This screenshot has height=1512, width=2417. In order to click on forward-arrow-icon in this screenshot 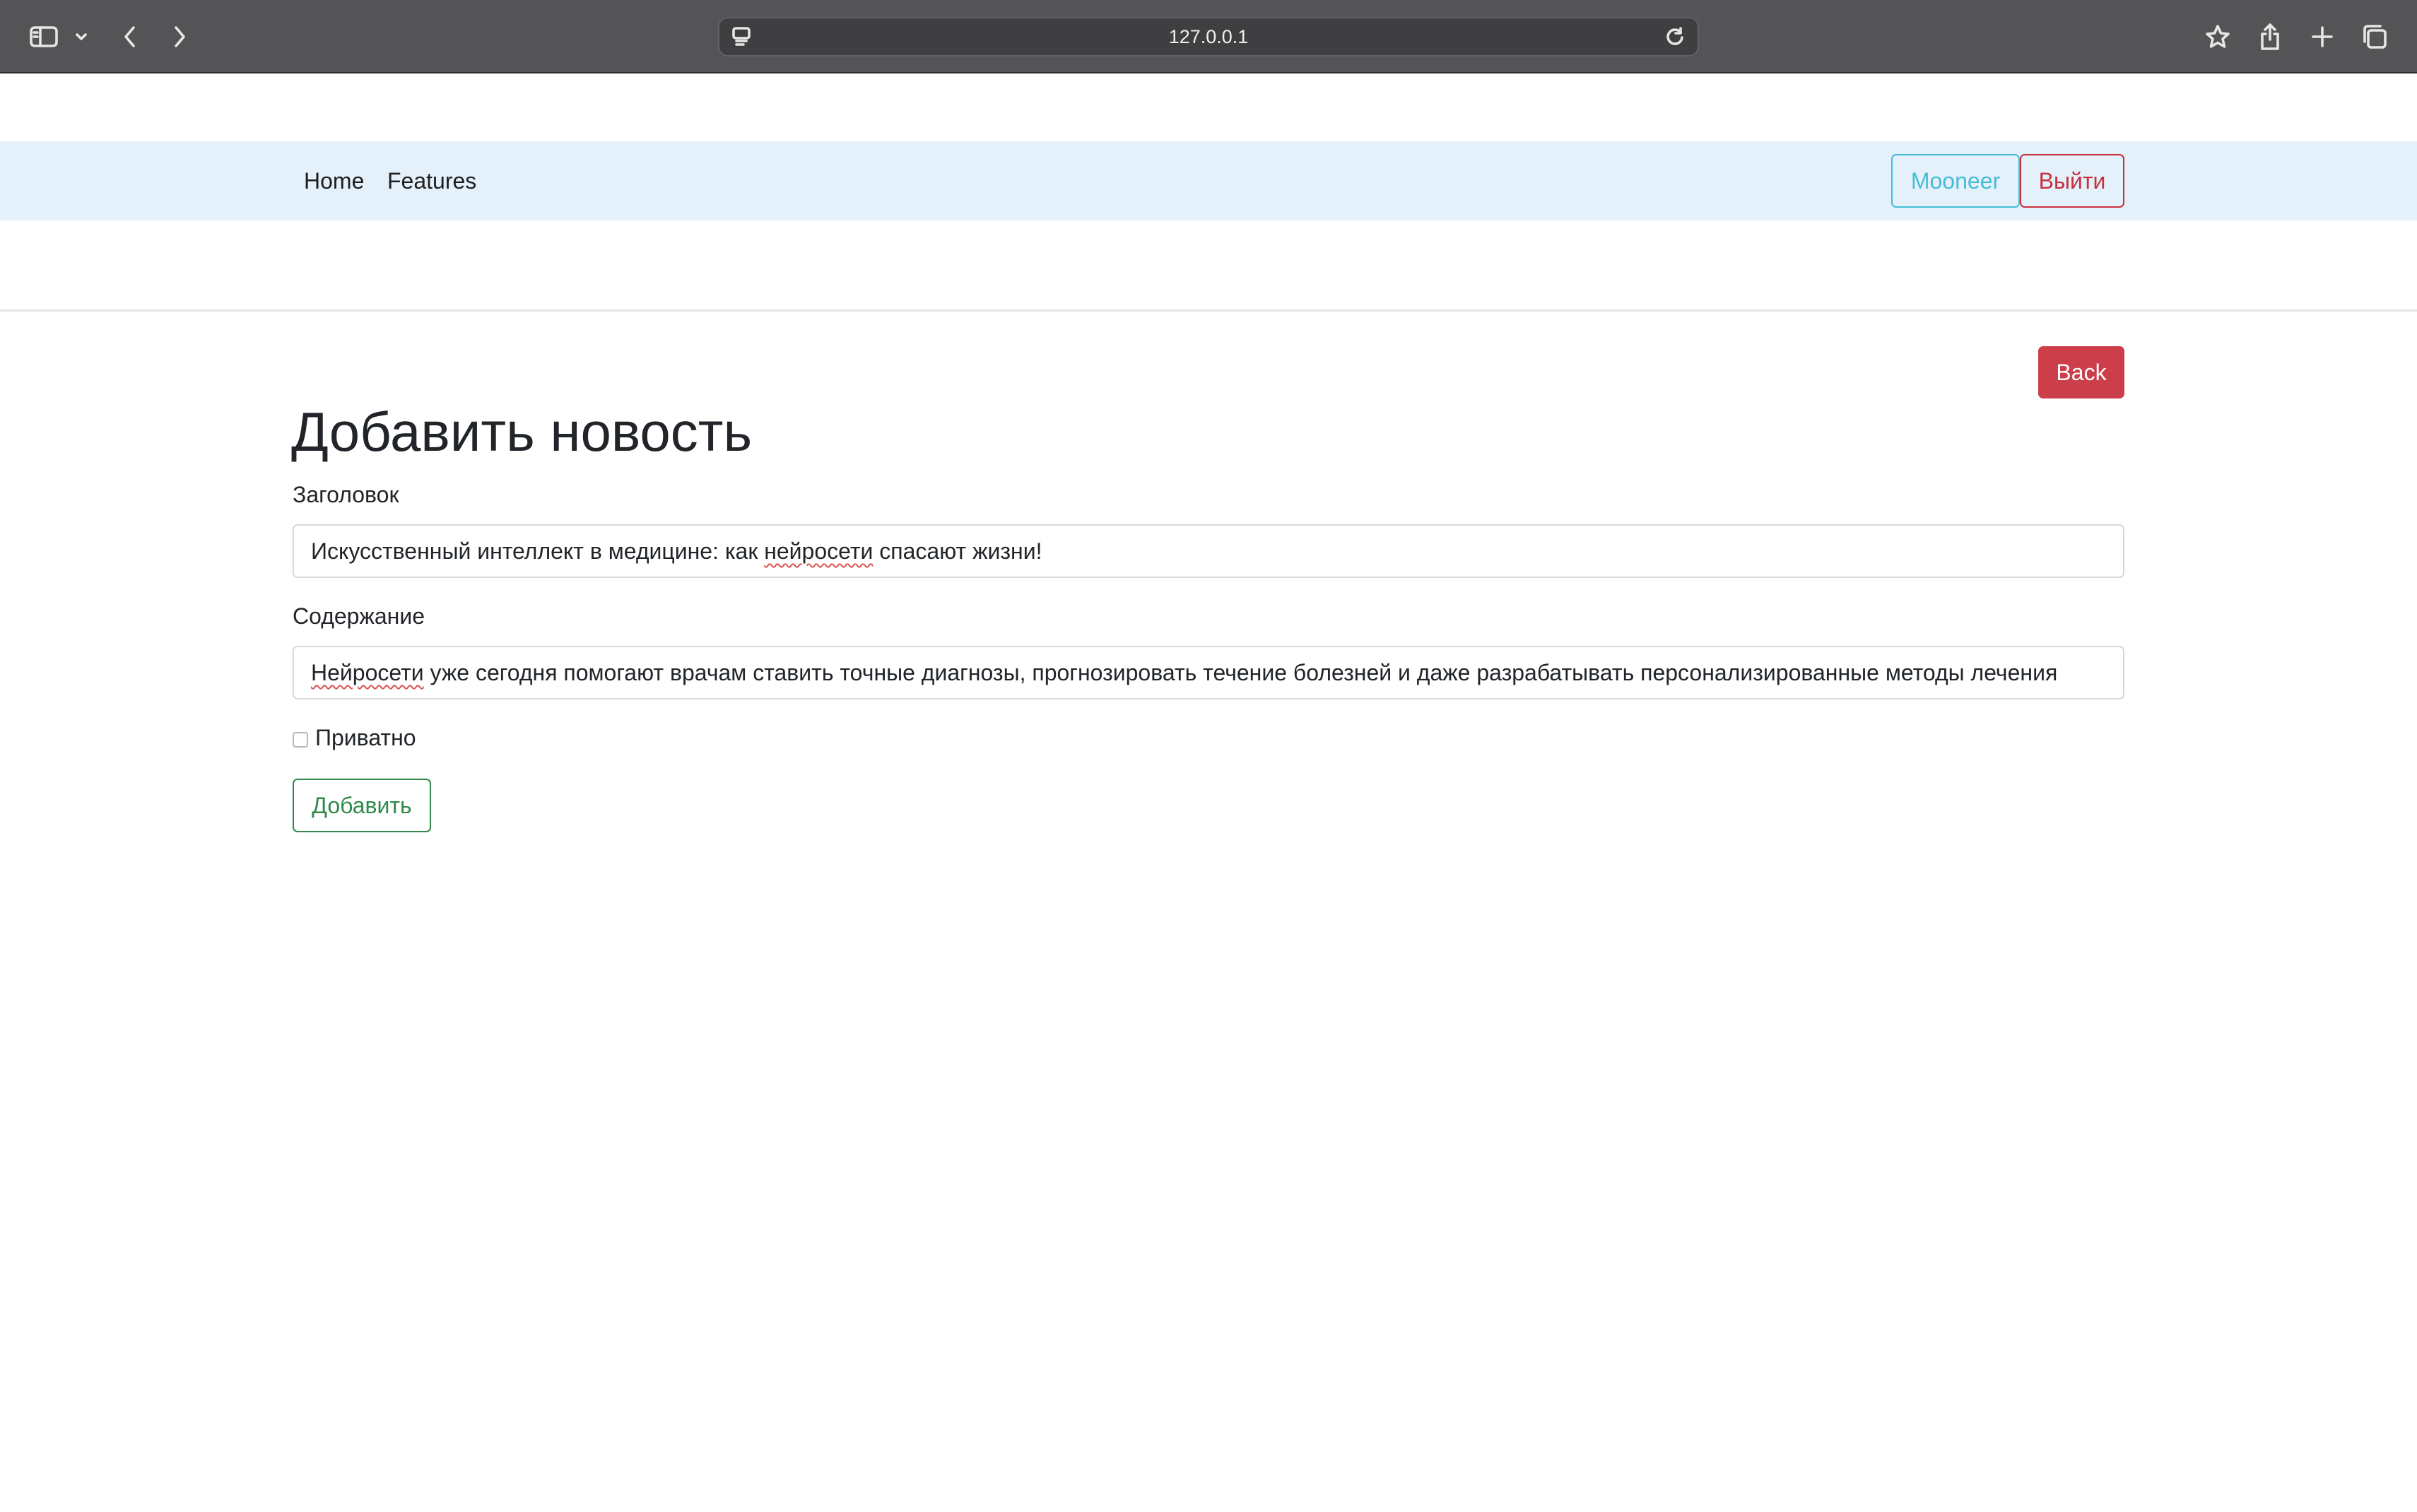, I will do `click(179, 36)`.